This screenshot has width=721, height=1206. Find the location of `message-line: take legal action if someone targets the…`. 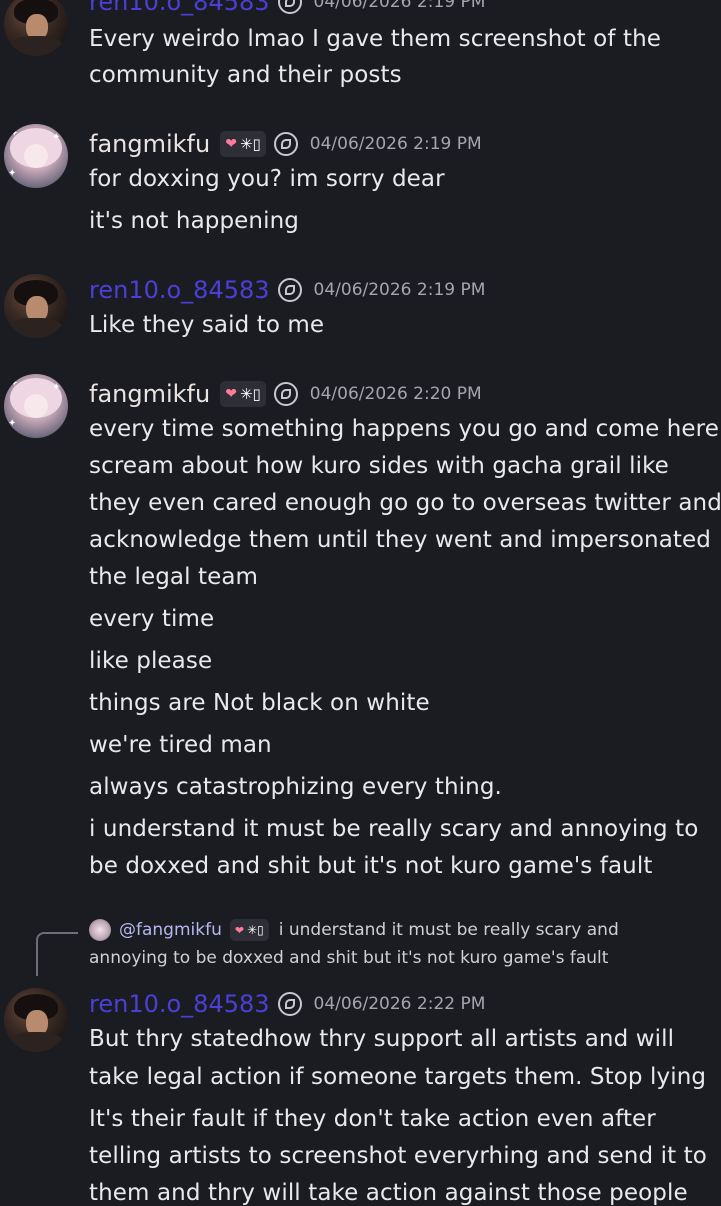

message-line: take legal action if someone targets the… is located at coordinates (398, 1077).